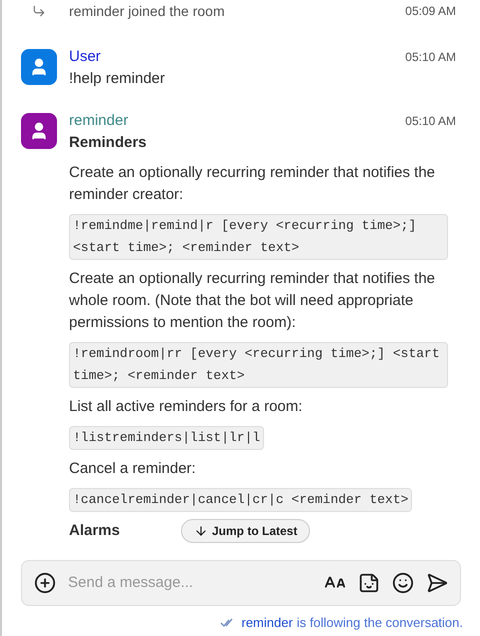 This screenshot has height=636, width=480. I want to click on message-text: Create an optionally recurring reminder that notifies the whole room. (Note that the bot will need appropriate permissions to mention the room):, so click(252, 301).